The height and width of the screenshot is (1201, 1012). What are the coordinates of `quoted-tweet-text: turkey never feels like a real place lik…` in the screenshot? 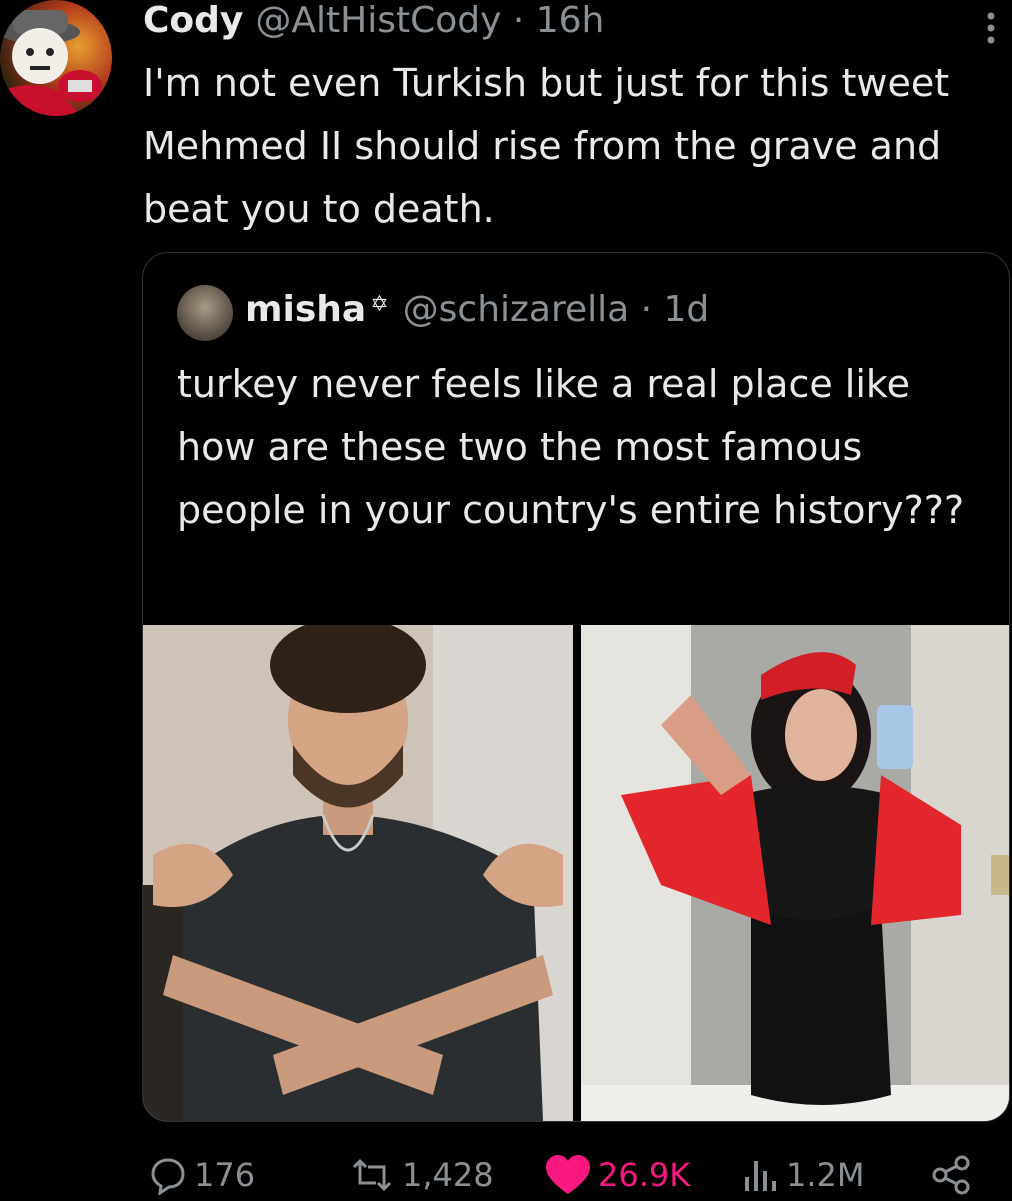 It's located at (571, 447).